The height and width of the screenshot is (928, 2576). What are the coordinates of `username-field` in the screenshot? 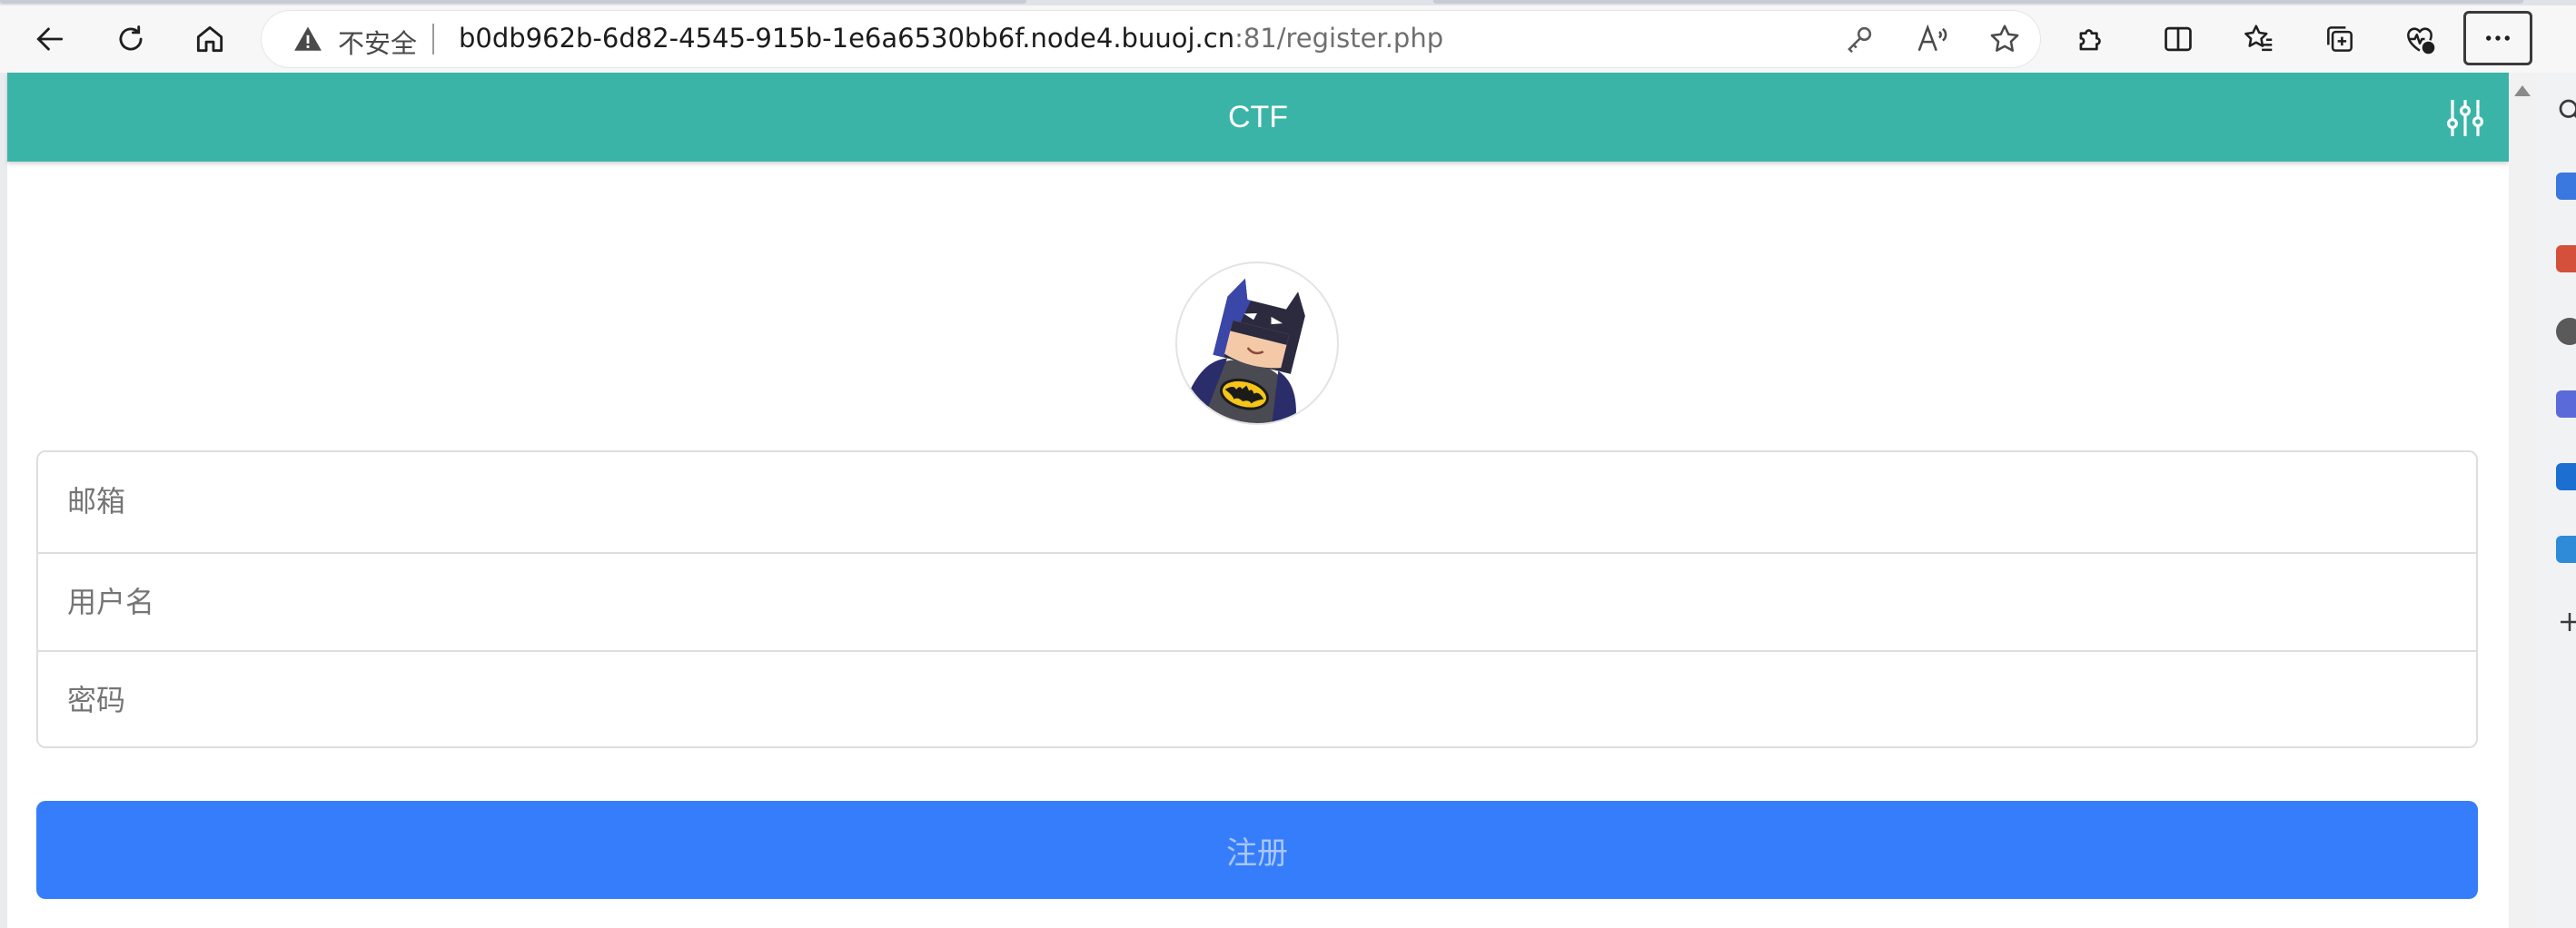 It's located at (1257, 601).